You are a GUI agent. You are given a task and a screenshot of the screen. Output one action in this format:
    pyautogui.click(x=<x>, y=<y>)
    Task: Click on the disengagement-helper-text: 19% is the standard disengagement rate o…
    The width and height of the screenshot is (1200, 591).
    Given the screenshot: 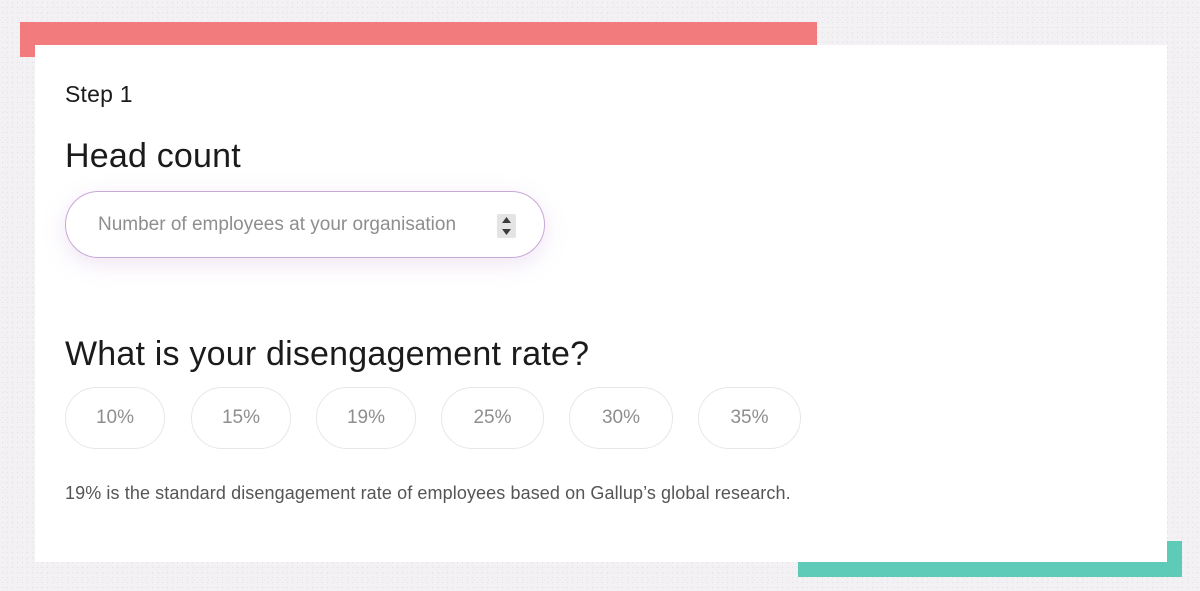 What is the action you would take?
    pyautogui.click(x=428, y=493)
    